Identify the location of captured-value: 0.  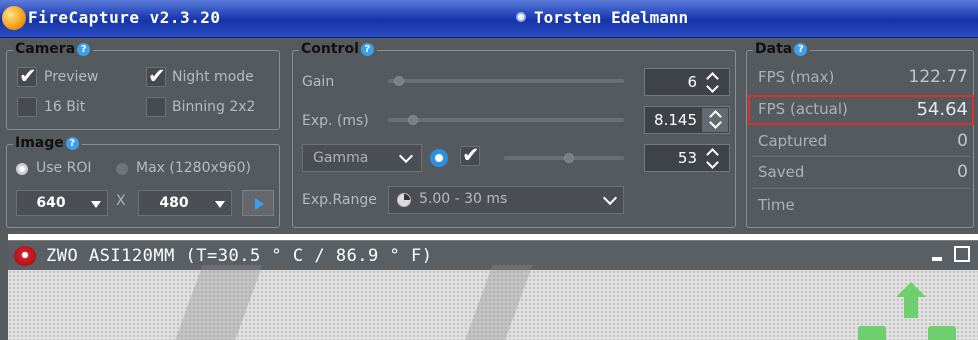
(962, 141).